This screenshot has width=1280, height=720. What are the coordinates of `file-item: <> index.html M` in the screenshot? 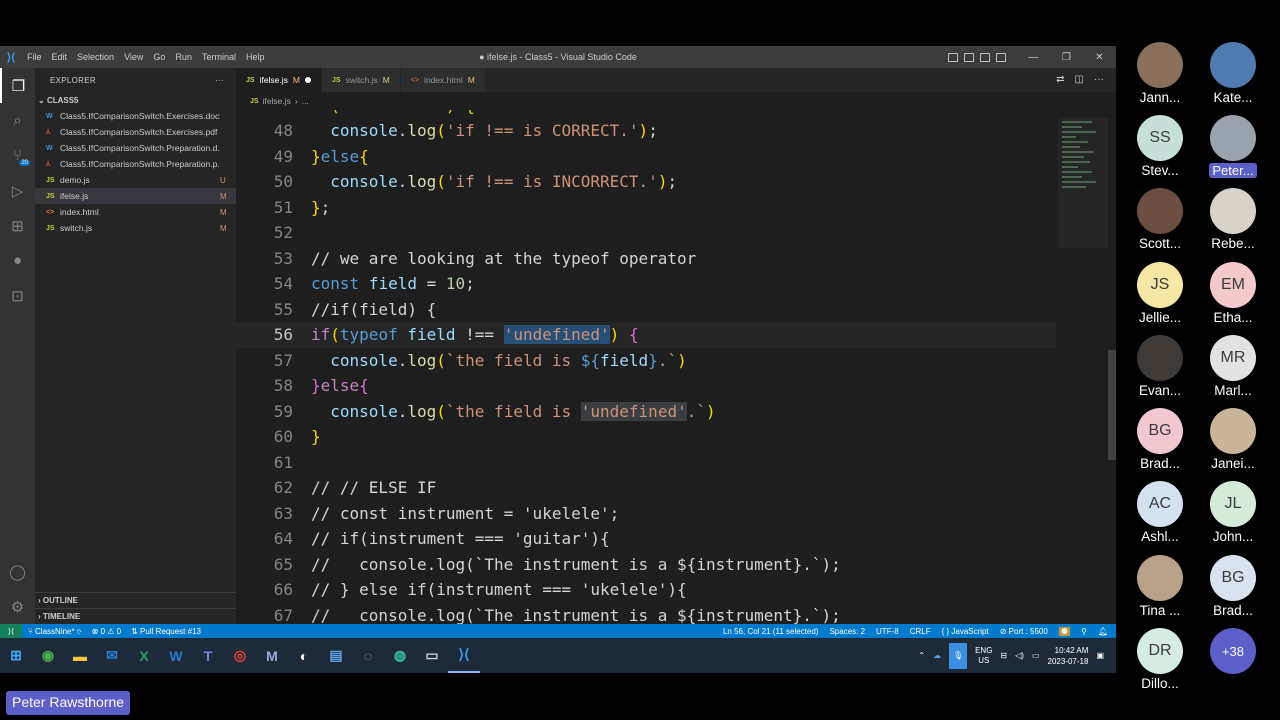 It's located at (135, 212).